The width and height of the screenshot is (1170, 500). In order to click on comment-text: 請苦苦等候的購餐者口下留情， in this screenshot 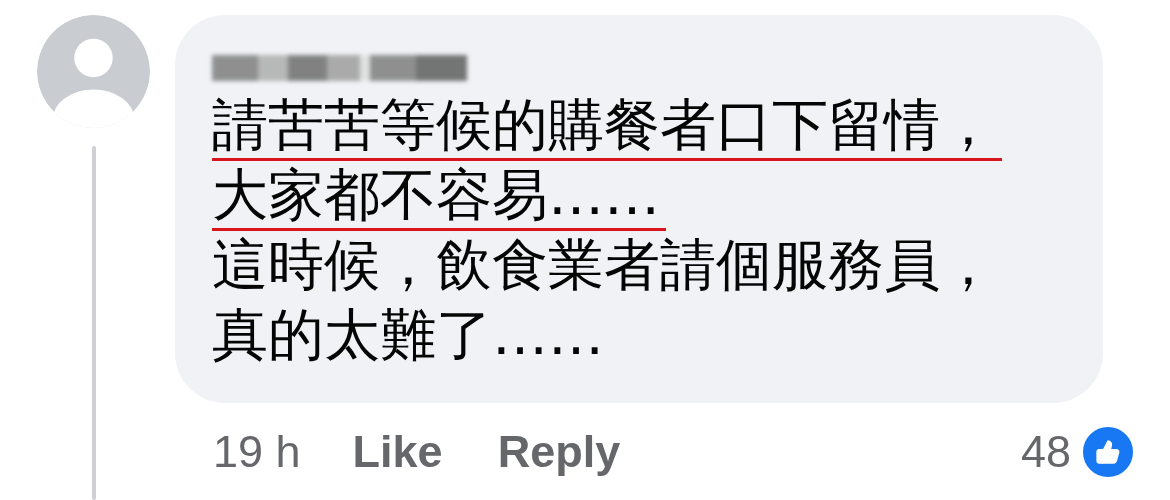, I will do `click(607, 128)`.